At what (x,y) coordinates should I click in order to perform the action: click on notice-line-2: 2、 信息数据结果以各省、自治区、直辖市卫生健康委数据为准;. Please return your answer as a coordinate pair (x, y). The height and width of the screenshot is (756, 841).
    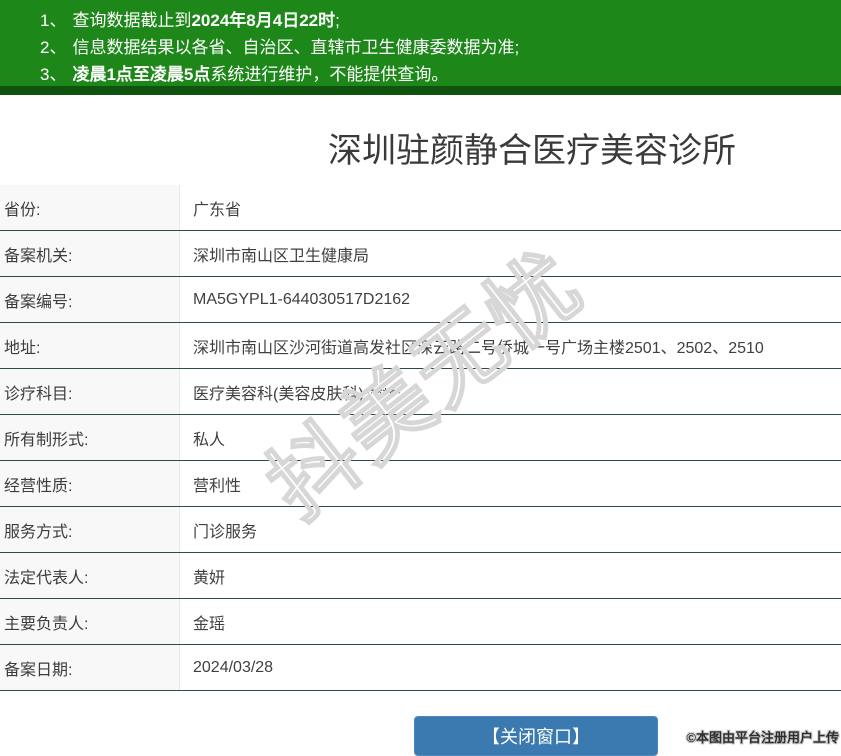
    Looking at the image, I should click on (440, 47).